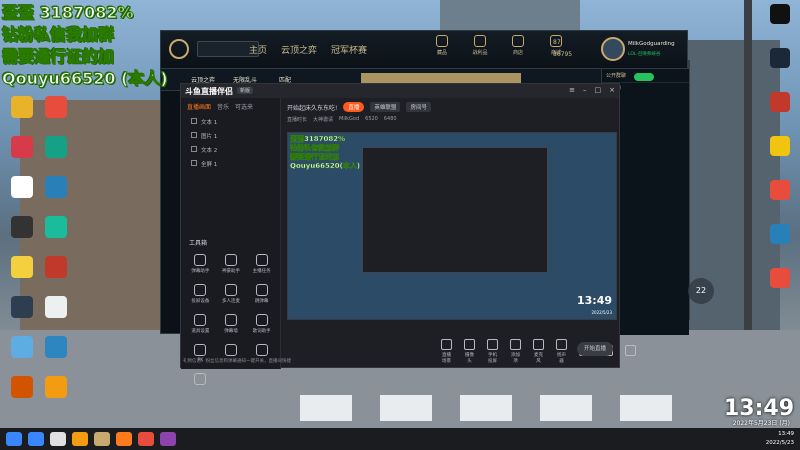 Image resolution: width=800 pixels, height=450 pixels. Describe the element at coordinates (561, 351) in the screenshot. I see `bottom-bar-item: 扬声器` at that location.